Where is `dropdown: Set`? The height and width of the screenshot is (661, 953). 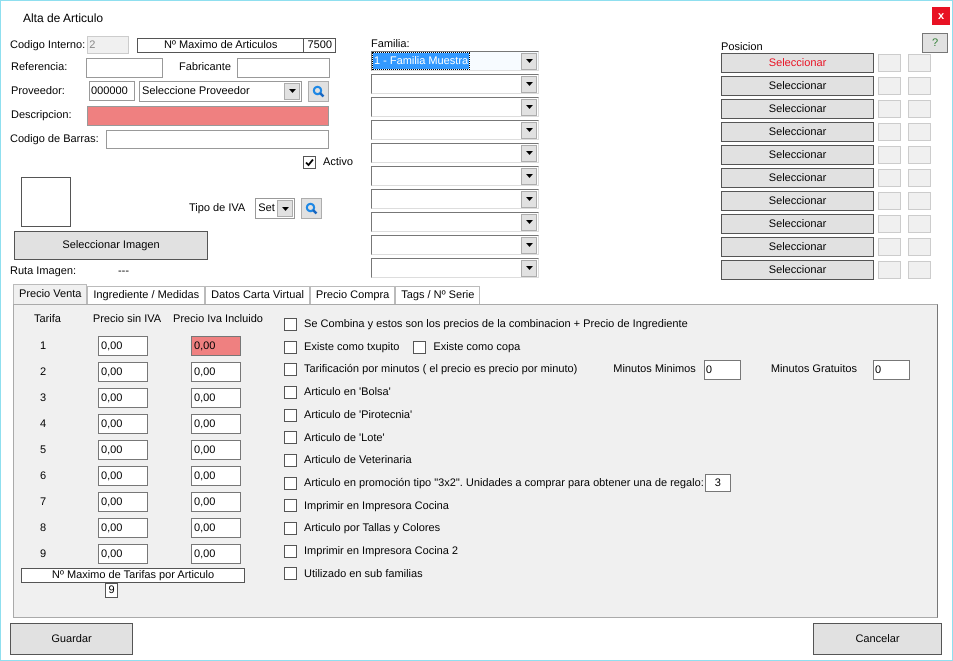
dropdown: Set is located at coordinates (275, 208).